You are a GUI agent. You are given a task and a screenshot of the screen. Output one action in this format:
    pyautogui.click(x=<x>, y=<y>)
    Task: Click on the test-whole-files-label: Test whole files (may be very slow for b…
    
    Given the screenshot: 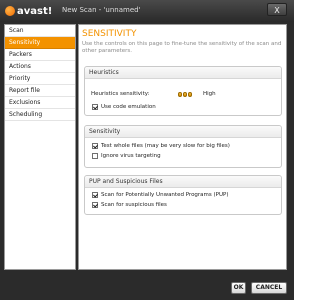 What is the action you would take?
    pyautogui.click(x=165, y=146)
    